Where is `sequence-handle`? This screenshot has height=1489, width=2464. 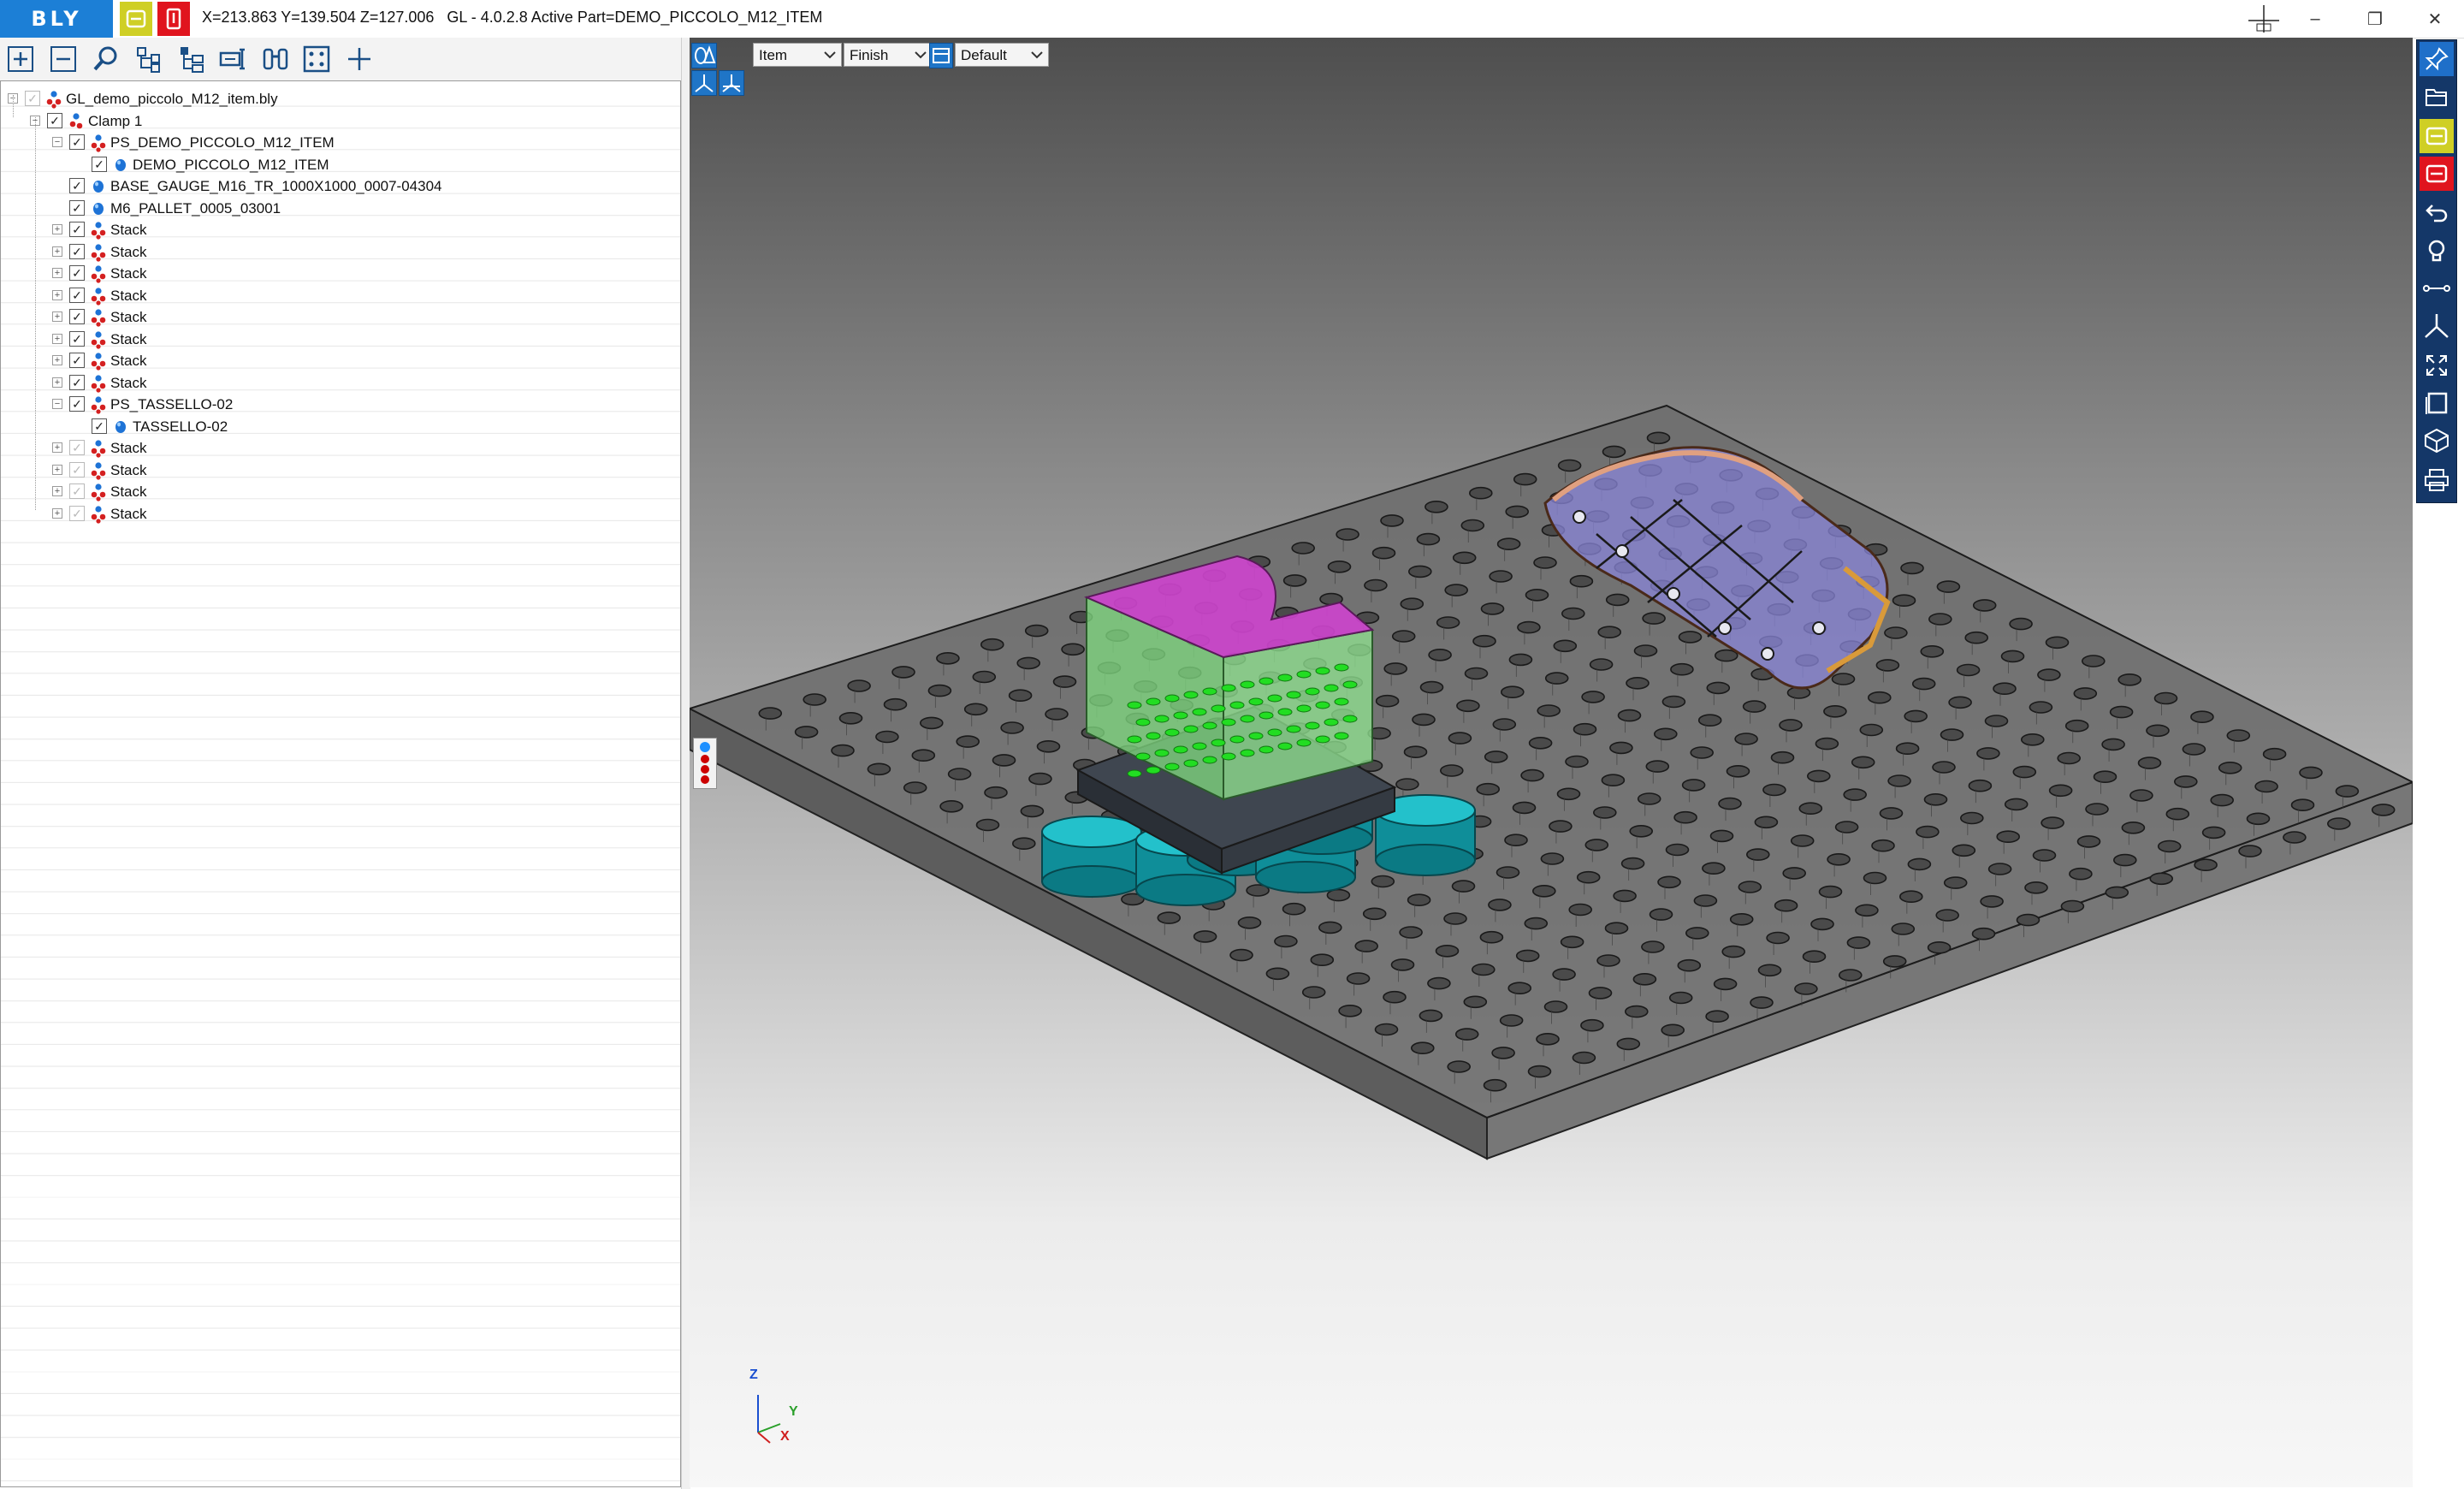 sequence-handle is located at coordinates (705, 763).